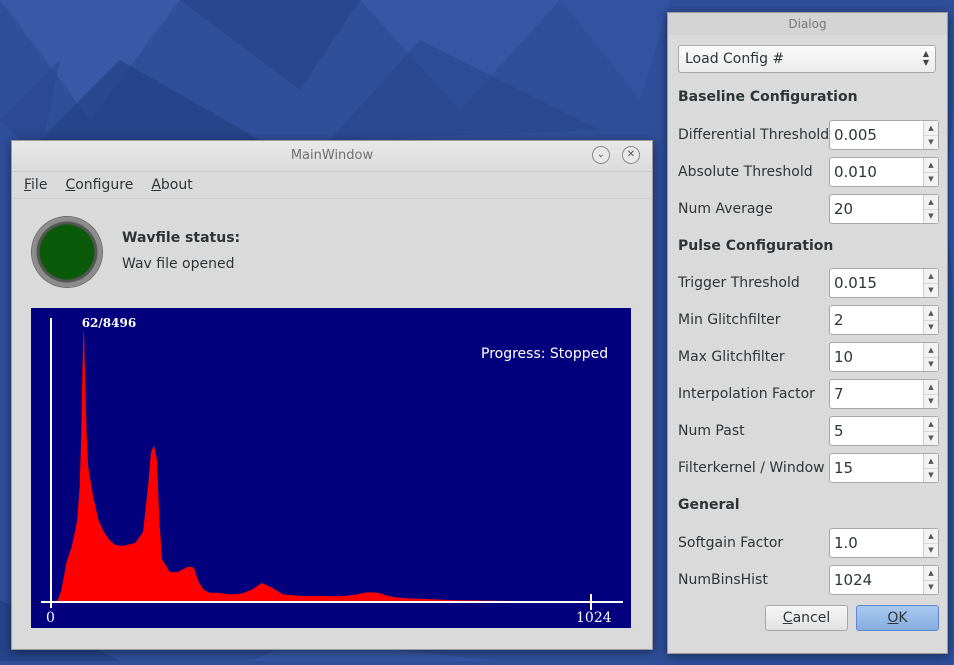 The height and width of the screenshot is (665, 954). I want to click on menu-file: File, so click(35, 185).